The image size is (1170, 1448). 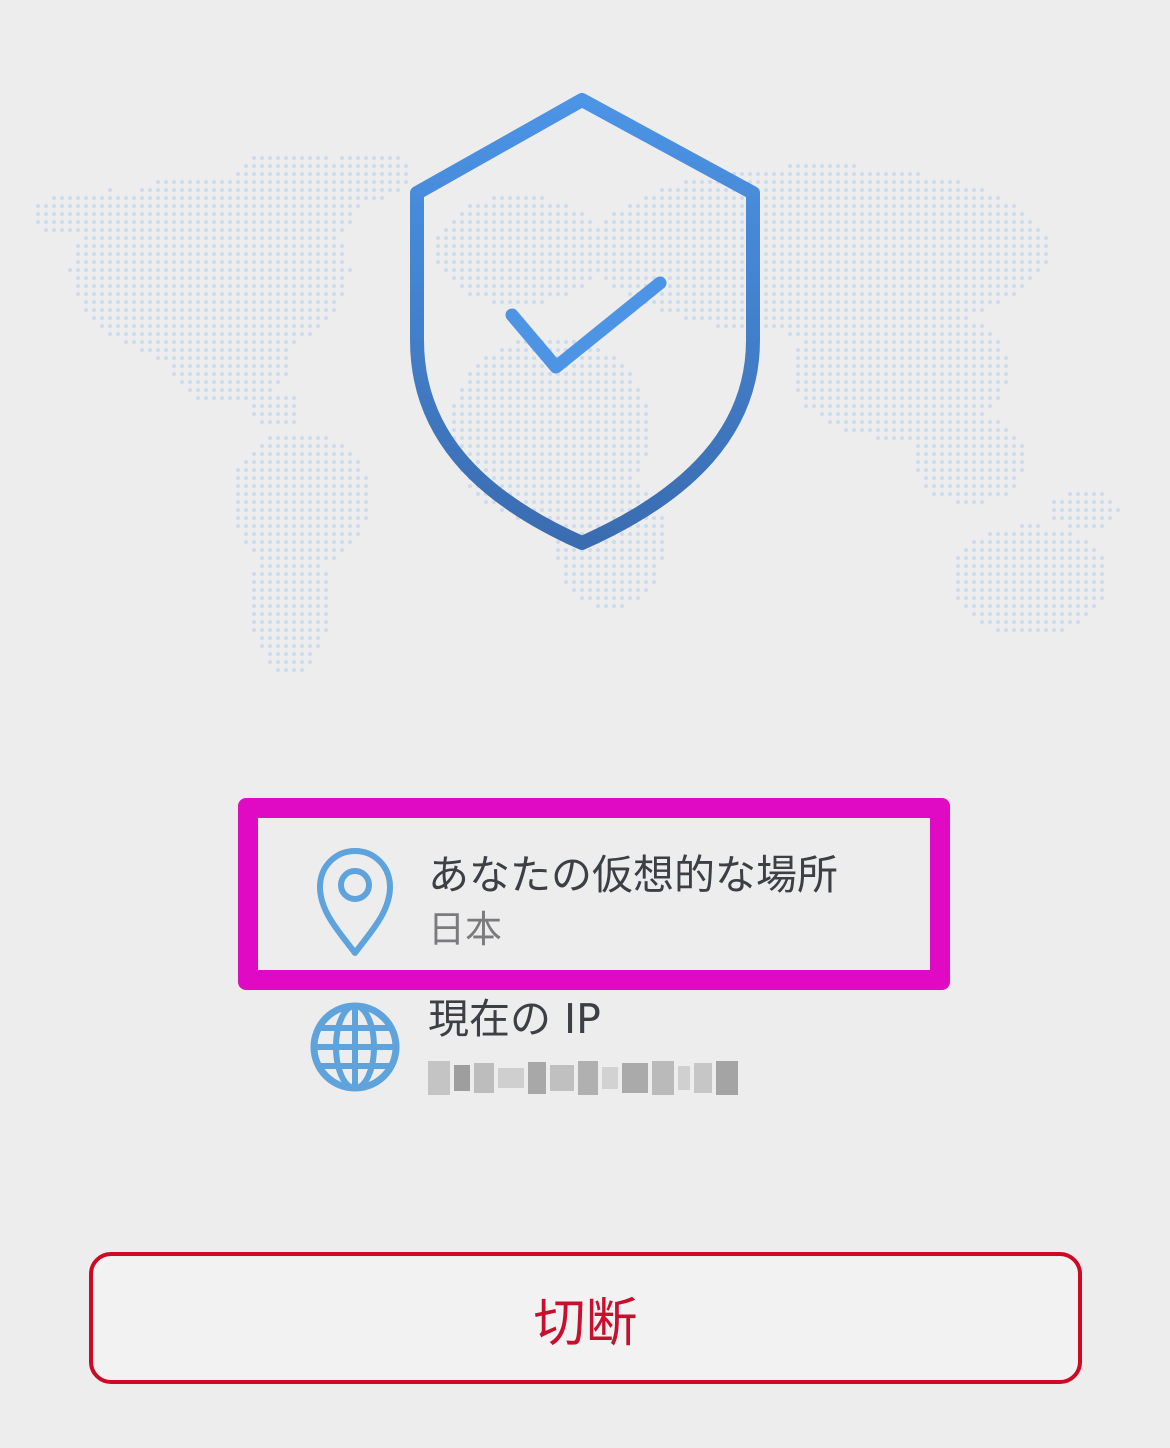 I want to click on virtual-location-row: あなたの仮想的な場所 日本, so click(x=569, y=901).